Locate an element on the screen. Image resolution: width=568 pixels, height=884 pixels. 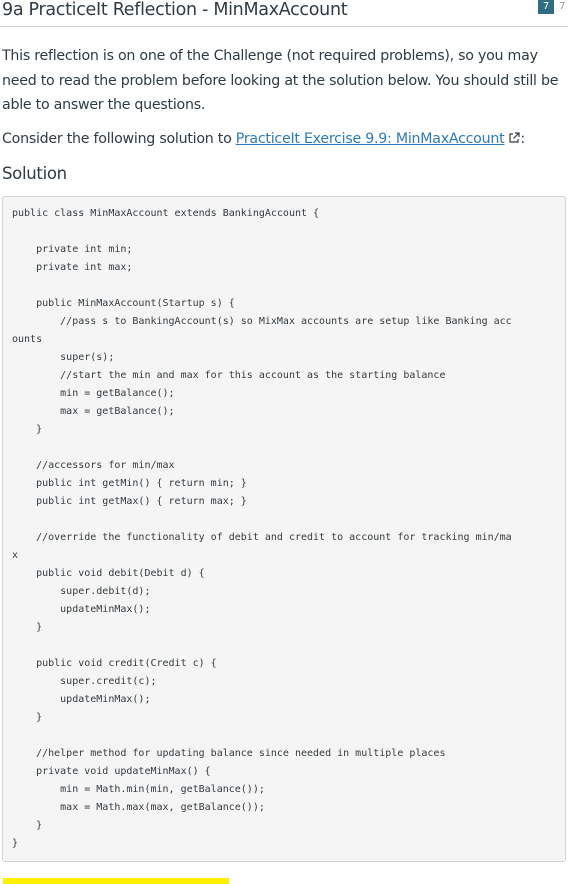
code-line: public int getMax() { return max; } is located at coordinates (129, 501).